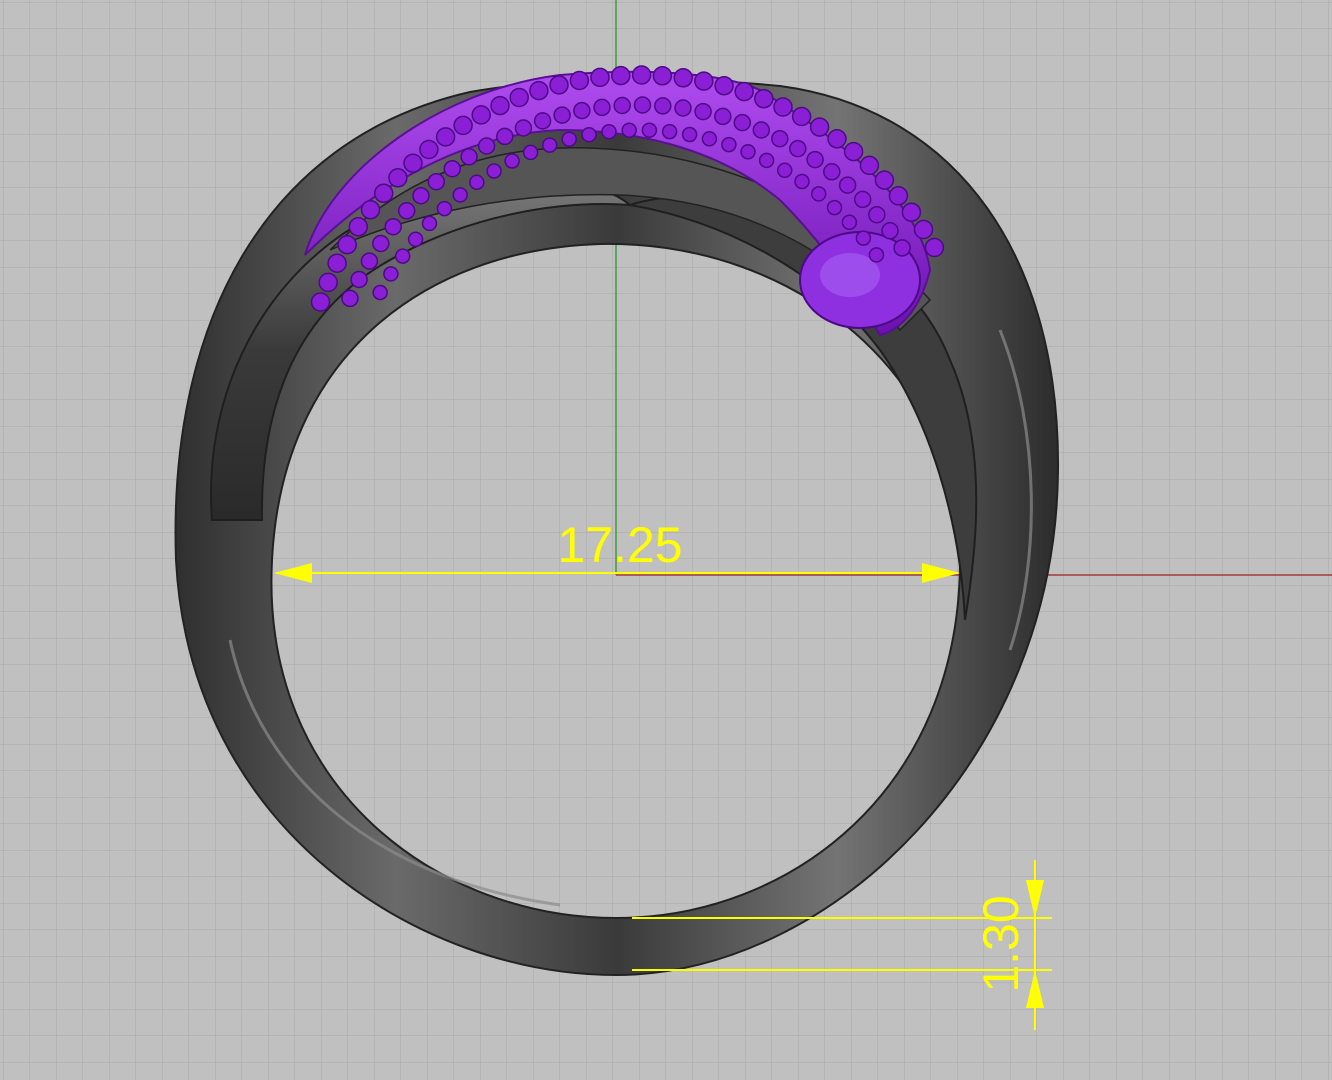 The height and width of the screenshot is (1080, 1332). Describe the element at coordinates (619, 545) in the screenshot. I see `dimension-width-value: 17.25` at that location.